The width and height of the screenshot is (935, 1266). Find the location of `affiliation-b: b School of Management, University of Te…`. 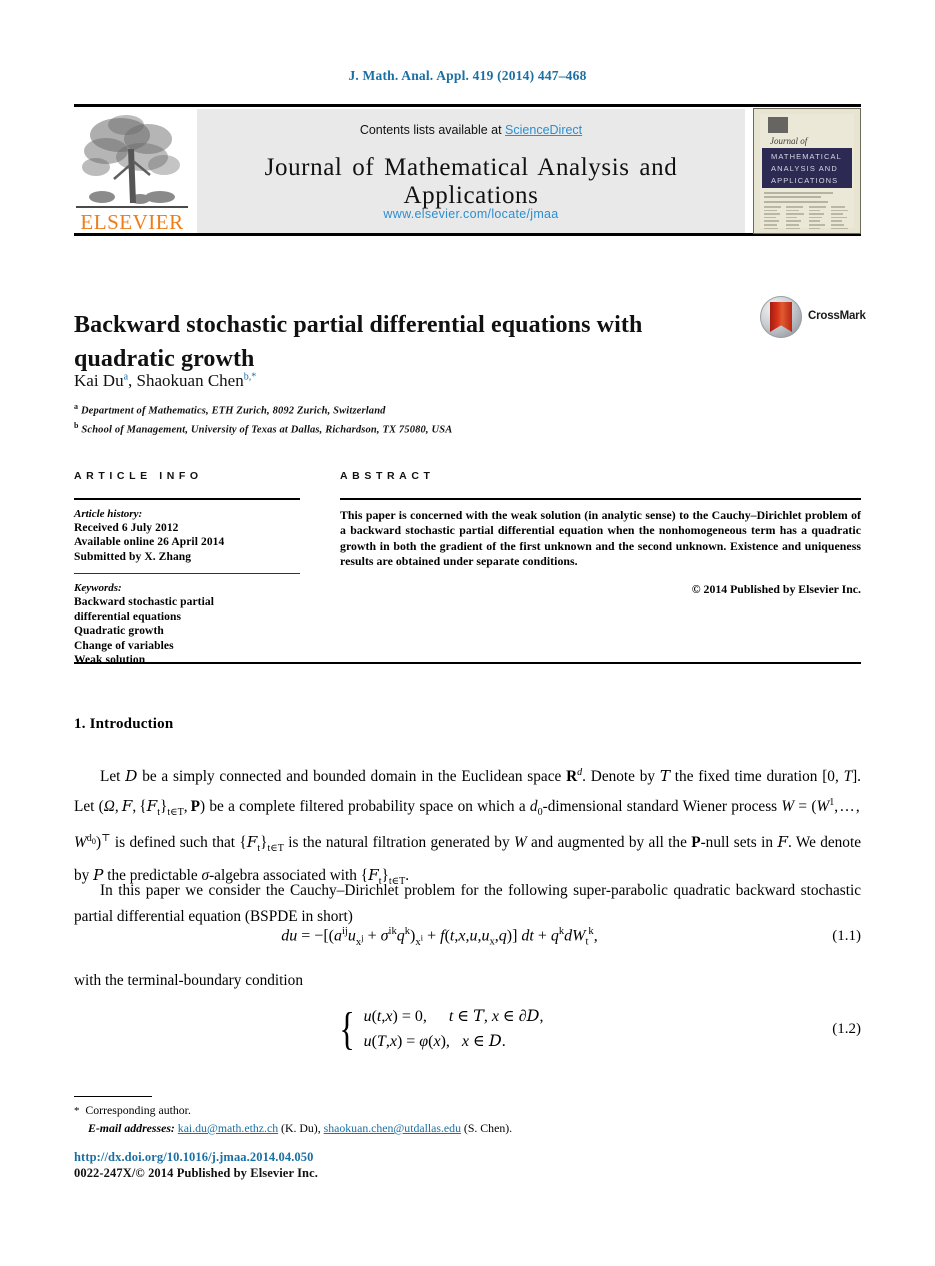

affiliation-b: b School of Management, University of Te… is located at coordinates (263, 428).